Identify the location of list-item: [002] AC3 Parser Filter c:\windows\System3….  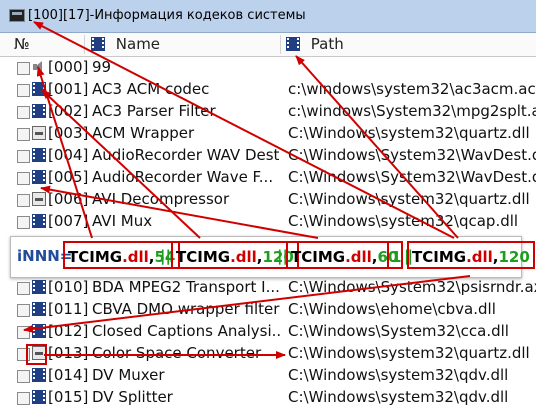
(268, 112).